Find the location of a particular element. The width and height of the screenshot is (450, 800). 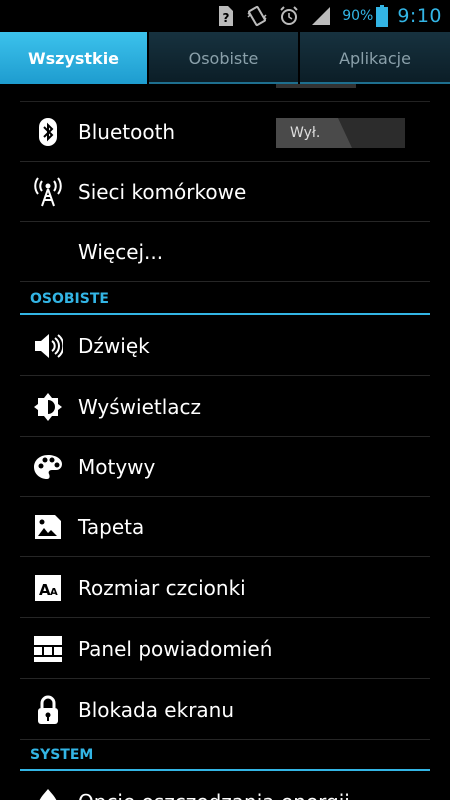

section-header-system: SYSTEM is located at coordinates (225, 757).